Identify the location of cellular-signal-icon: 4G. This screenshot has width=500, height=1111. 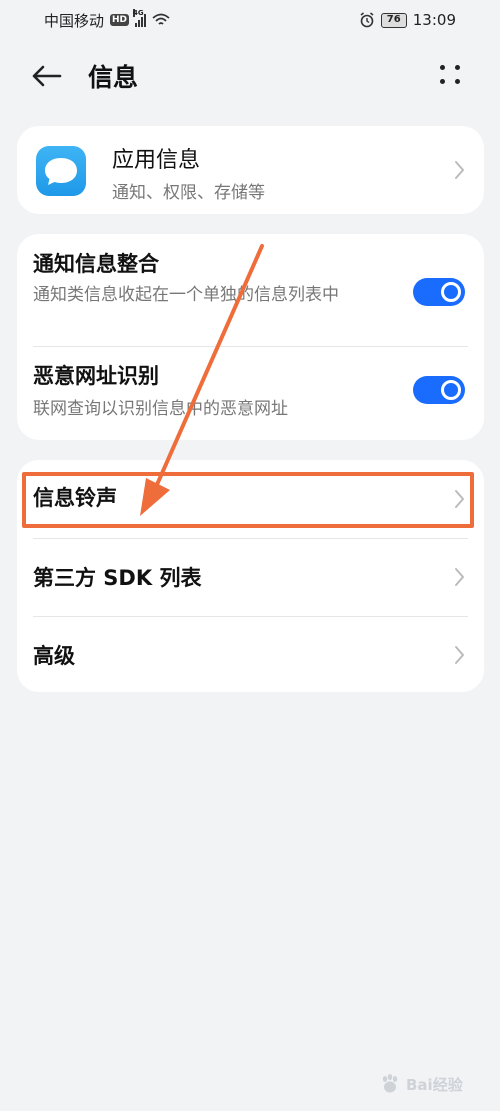
(140, 18).